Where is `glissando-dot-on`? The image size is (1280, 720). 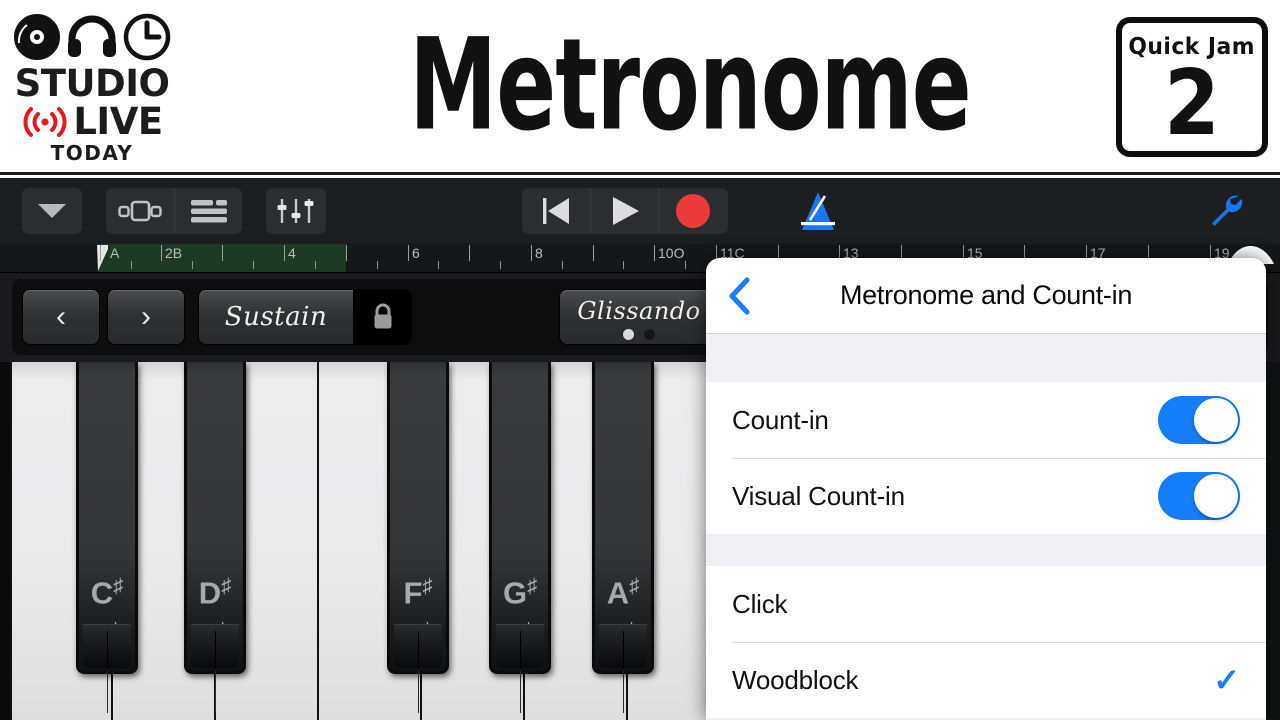
glissando-dot-on is located at coordinates (628, 334).